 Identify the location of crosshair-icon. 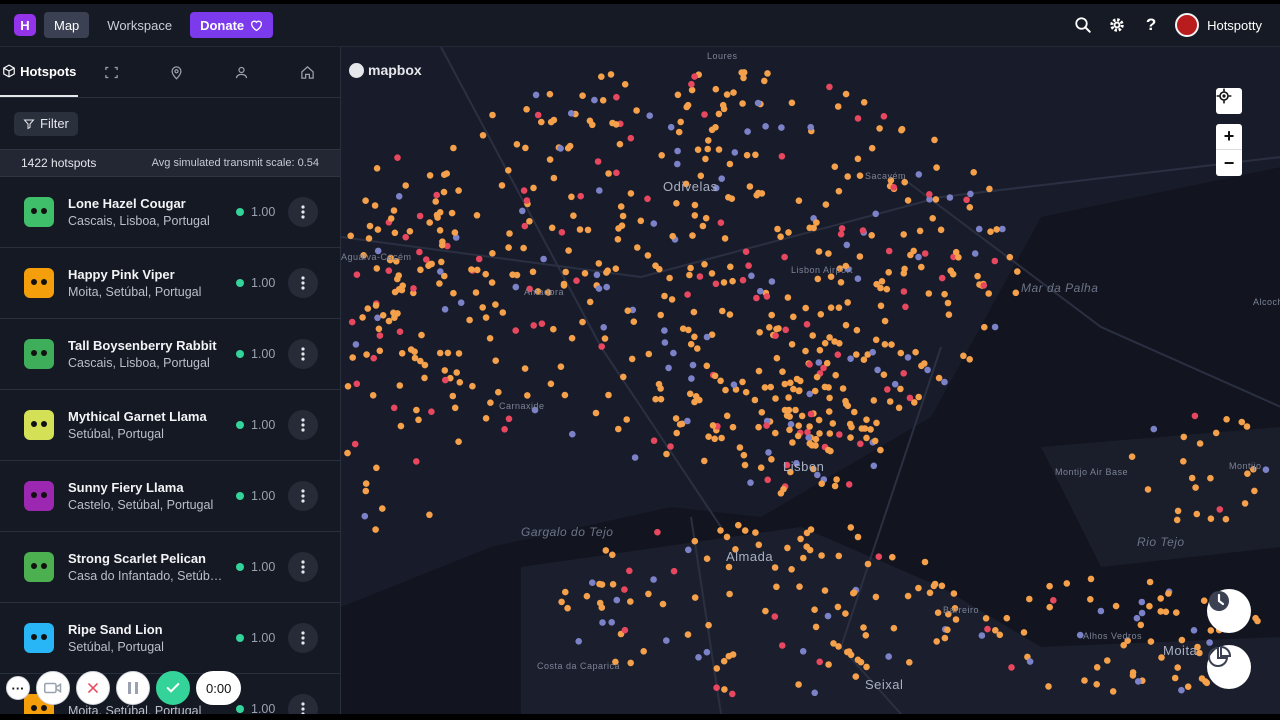
(1229, 101).